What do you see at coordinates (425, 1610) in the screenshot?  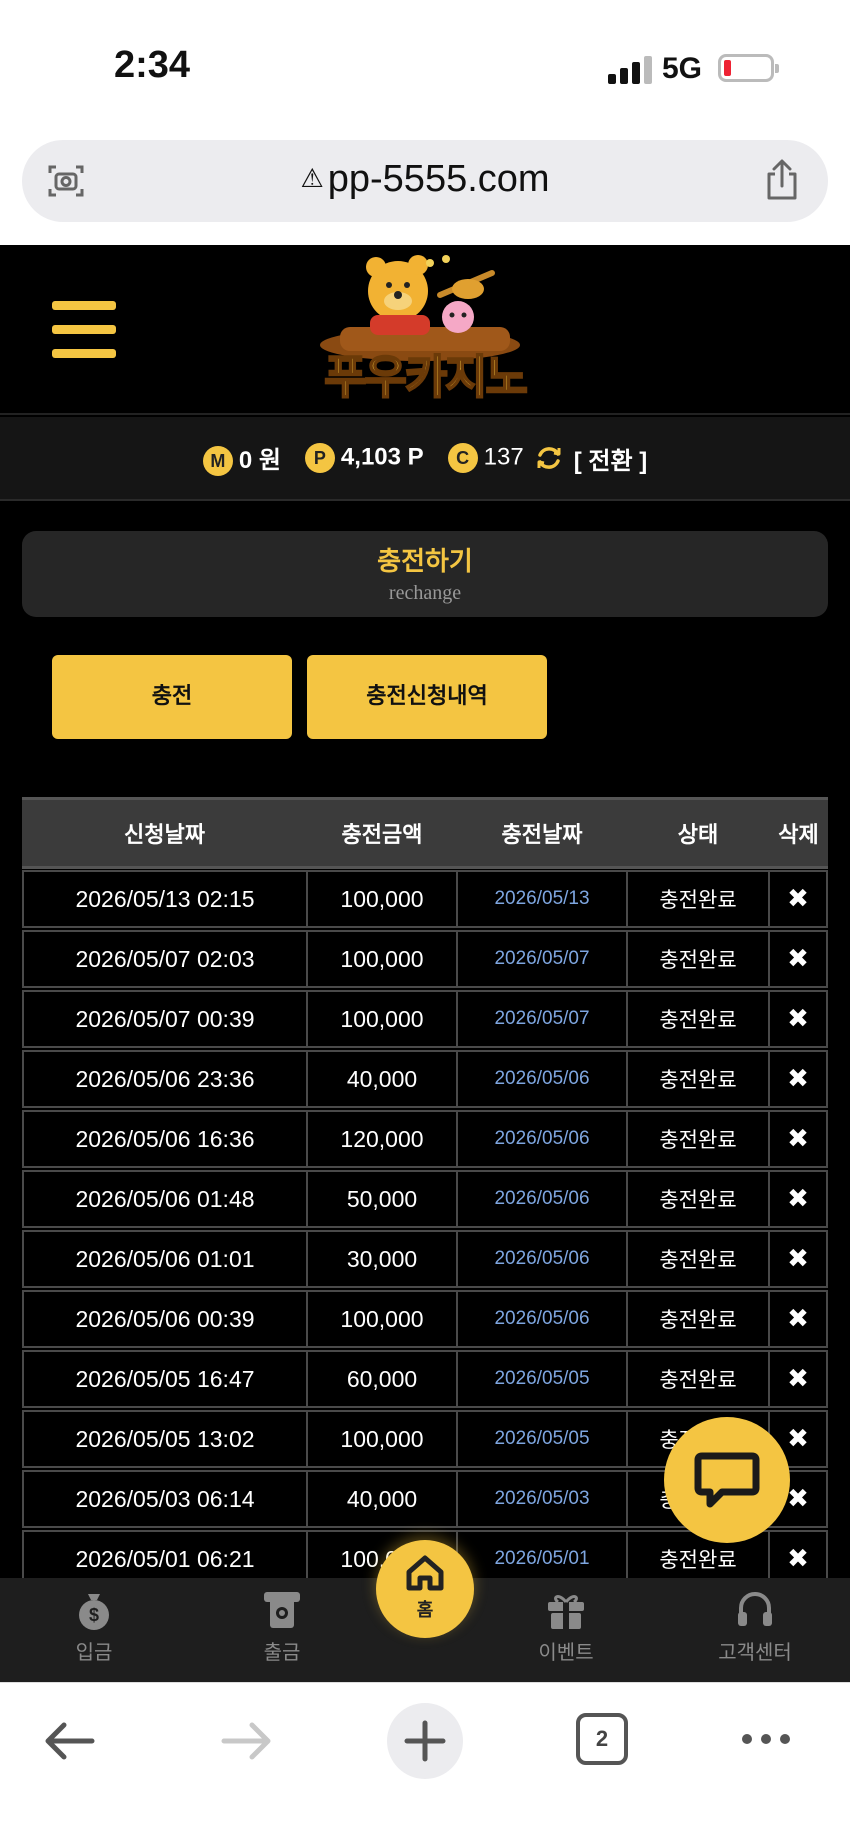 I see `nav-home-label: 홈` at bounding box center [425, 1610].